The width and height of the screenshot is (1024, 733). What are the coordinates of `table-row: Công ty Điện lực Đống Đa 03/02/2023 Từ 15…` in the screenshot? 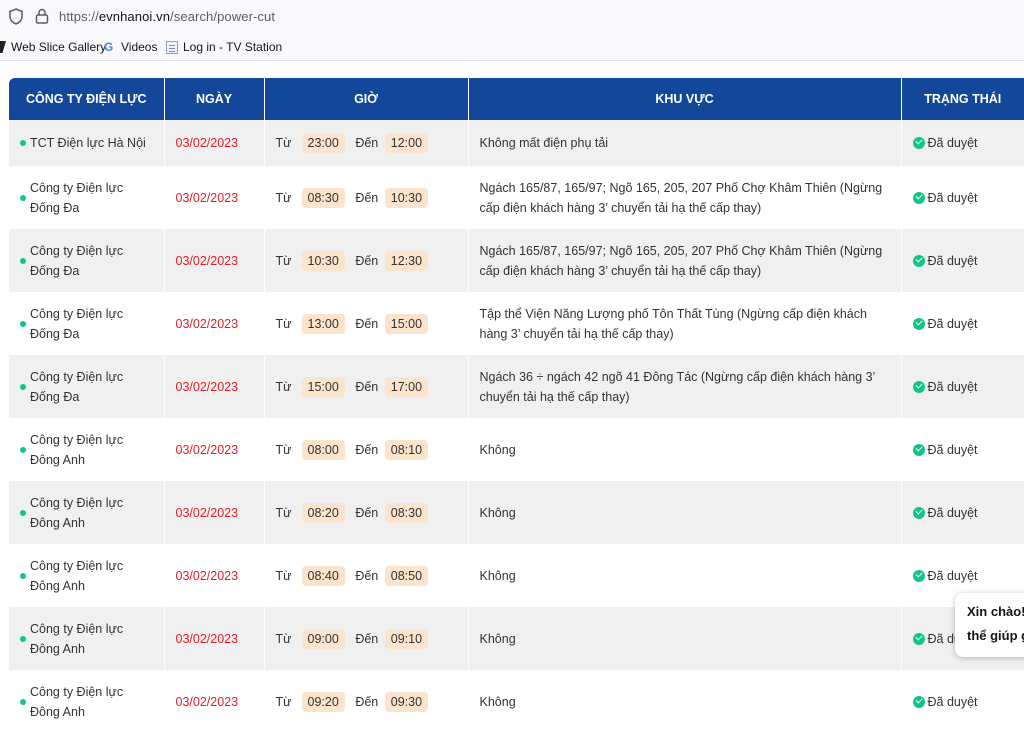 It's located at (516, 386).